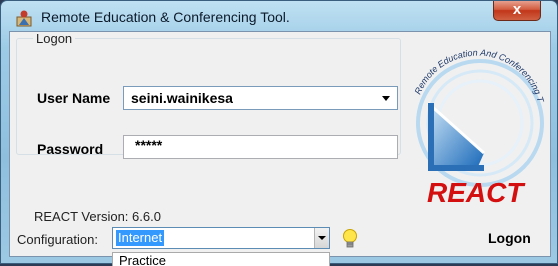 This screenshot has height=266, width=558. Describe the element at coordinates (54, 38) in the screenshot. I see `logon-legend: Logon` at that location.